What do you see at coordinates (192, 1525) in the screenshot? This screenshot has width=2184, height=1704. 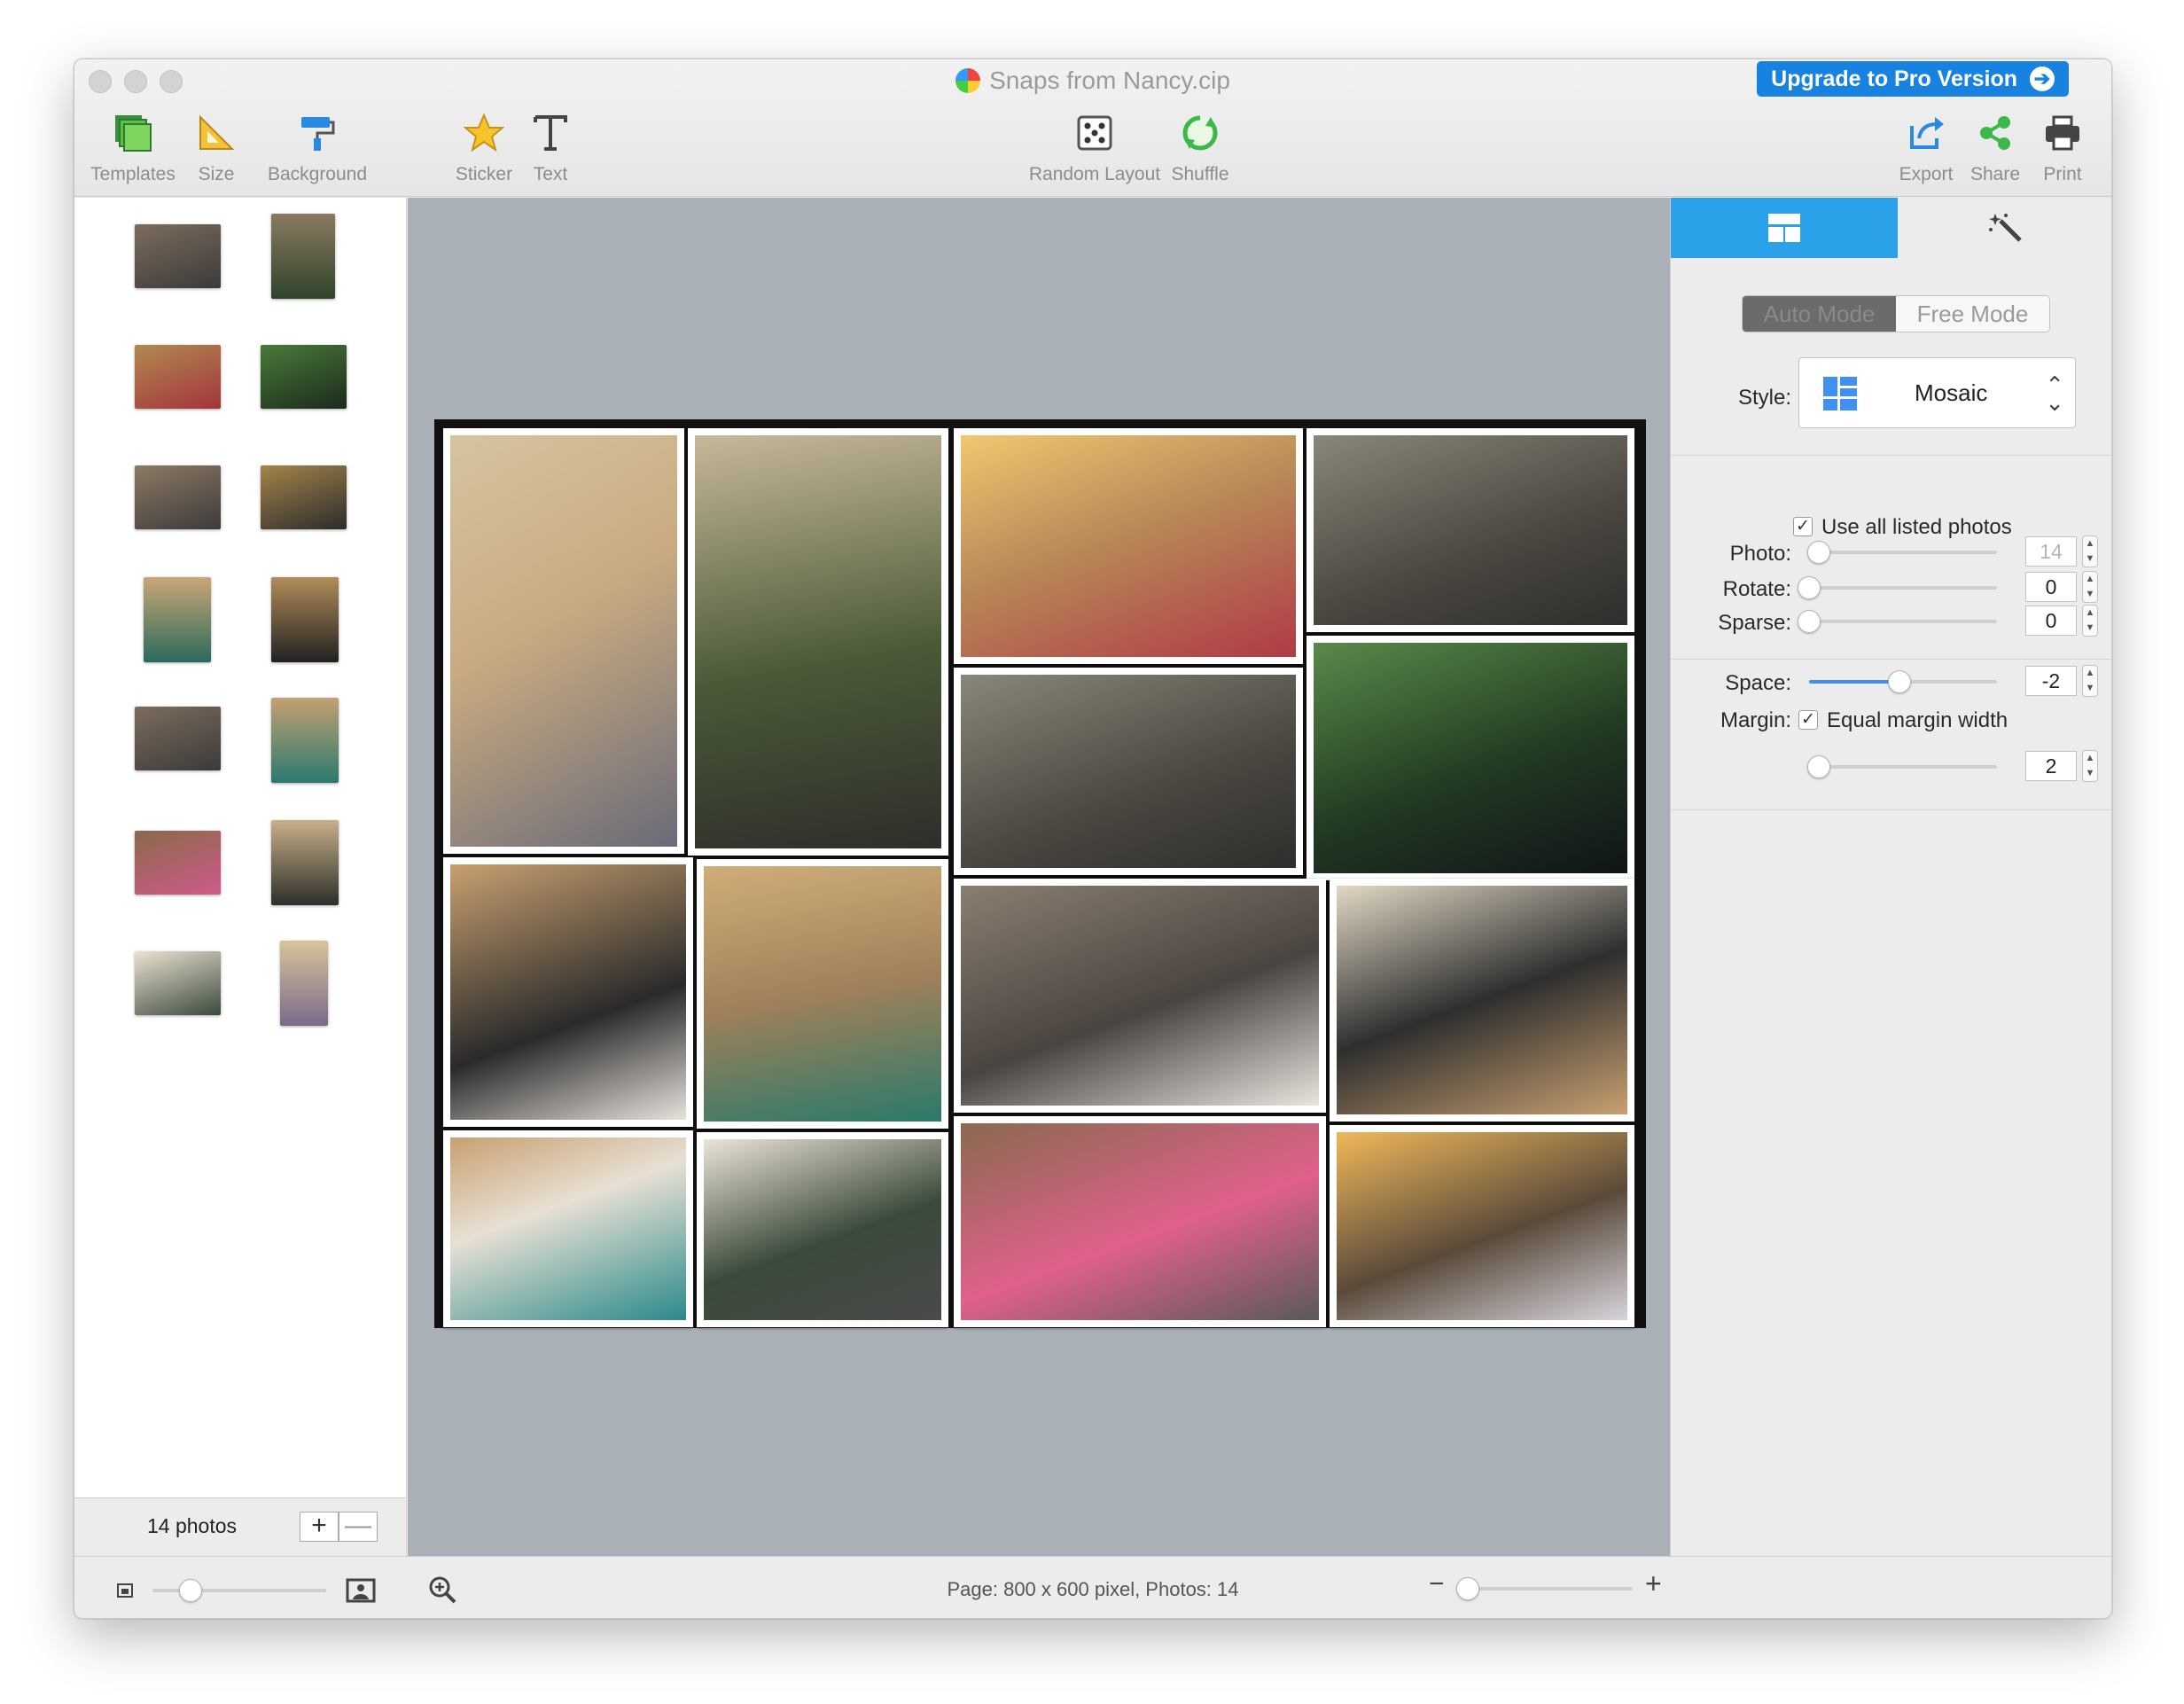 I see `photo-count: 14 photos` at bounding box center [192, 1525].